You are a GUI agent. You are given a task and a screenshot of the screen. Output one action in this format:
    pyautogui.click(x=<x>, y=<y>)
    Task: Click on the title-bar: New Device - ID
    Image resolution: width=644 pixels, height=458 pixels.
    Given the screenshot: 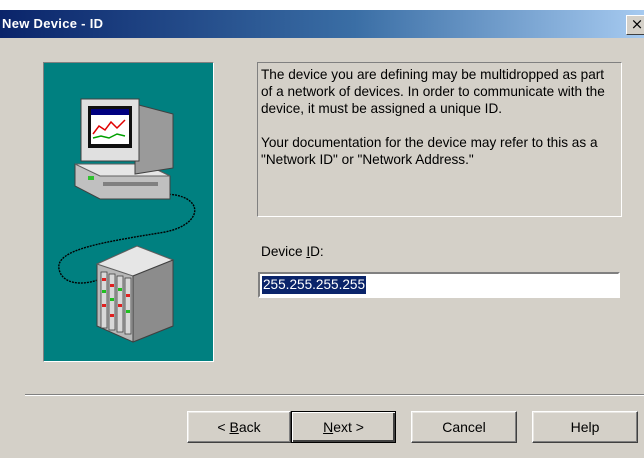 What is the action you would take?
    pyautogui.click(x=322, y=24)
    